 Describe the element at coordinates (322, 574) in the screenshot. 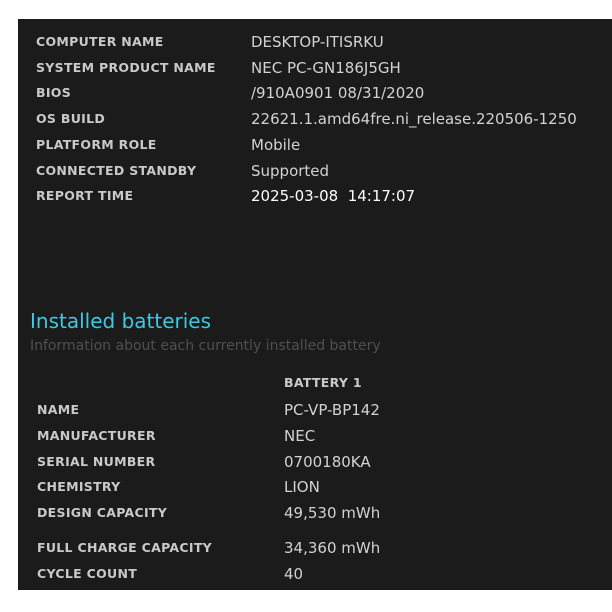

I see `battery-row-cycle-count: CYCLE COUNT 40` at that location.